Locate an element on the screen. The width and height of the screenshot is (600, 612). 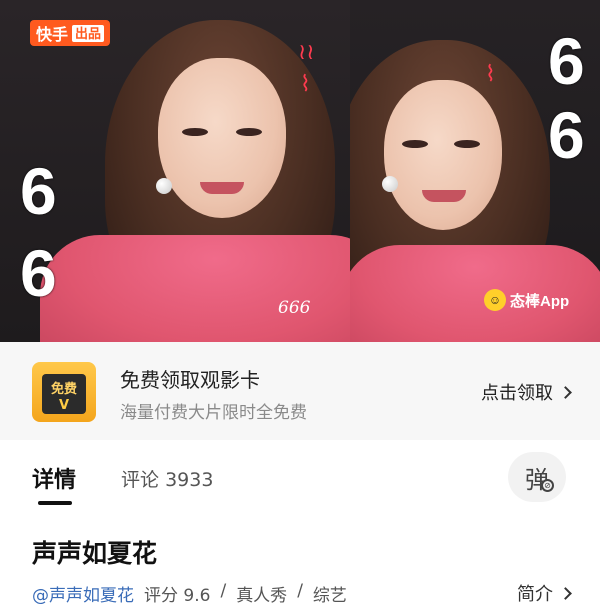
free-card-icon: 免费 V is located at coordinates (64, 392).